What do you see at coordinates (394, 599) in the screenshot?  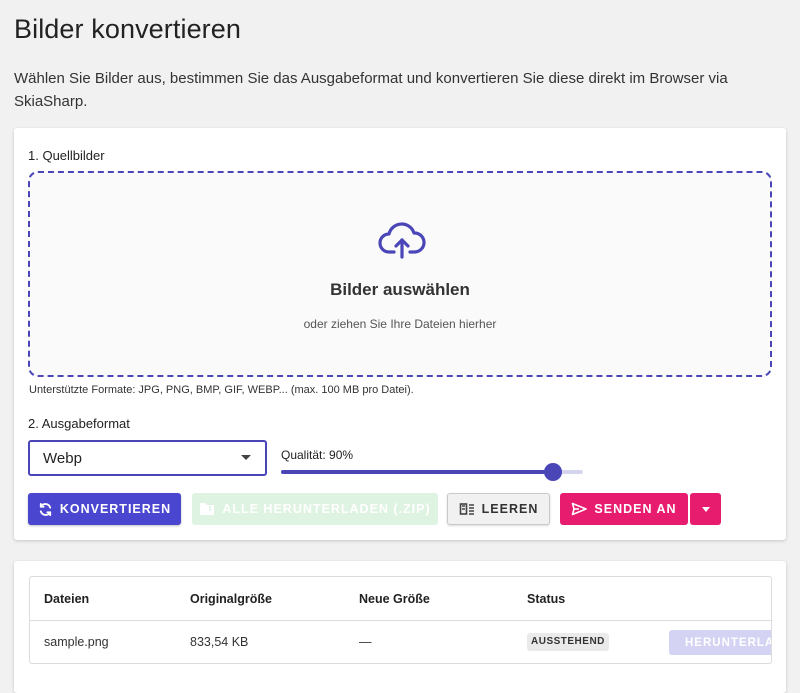 I see `column-header-new-size: Neue Größe` at bounding box center [394, 599].